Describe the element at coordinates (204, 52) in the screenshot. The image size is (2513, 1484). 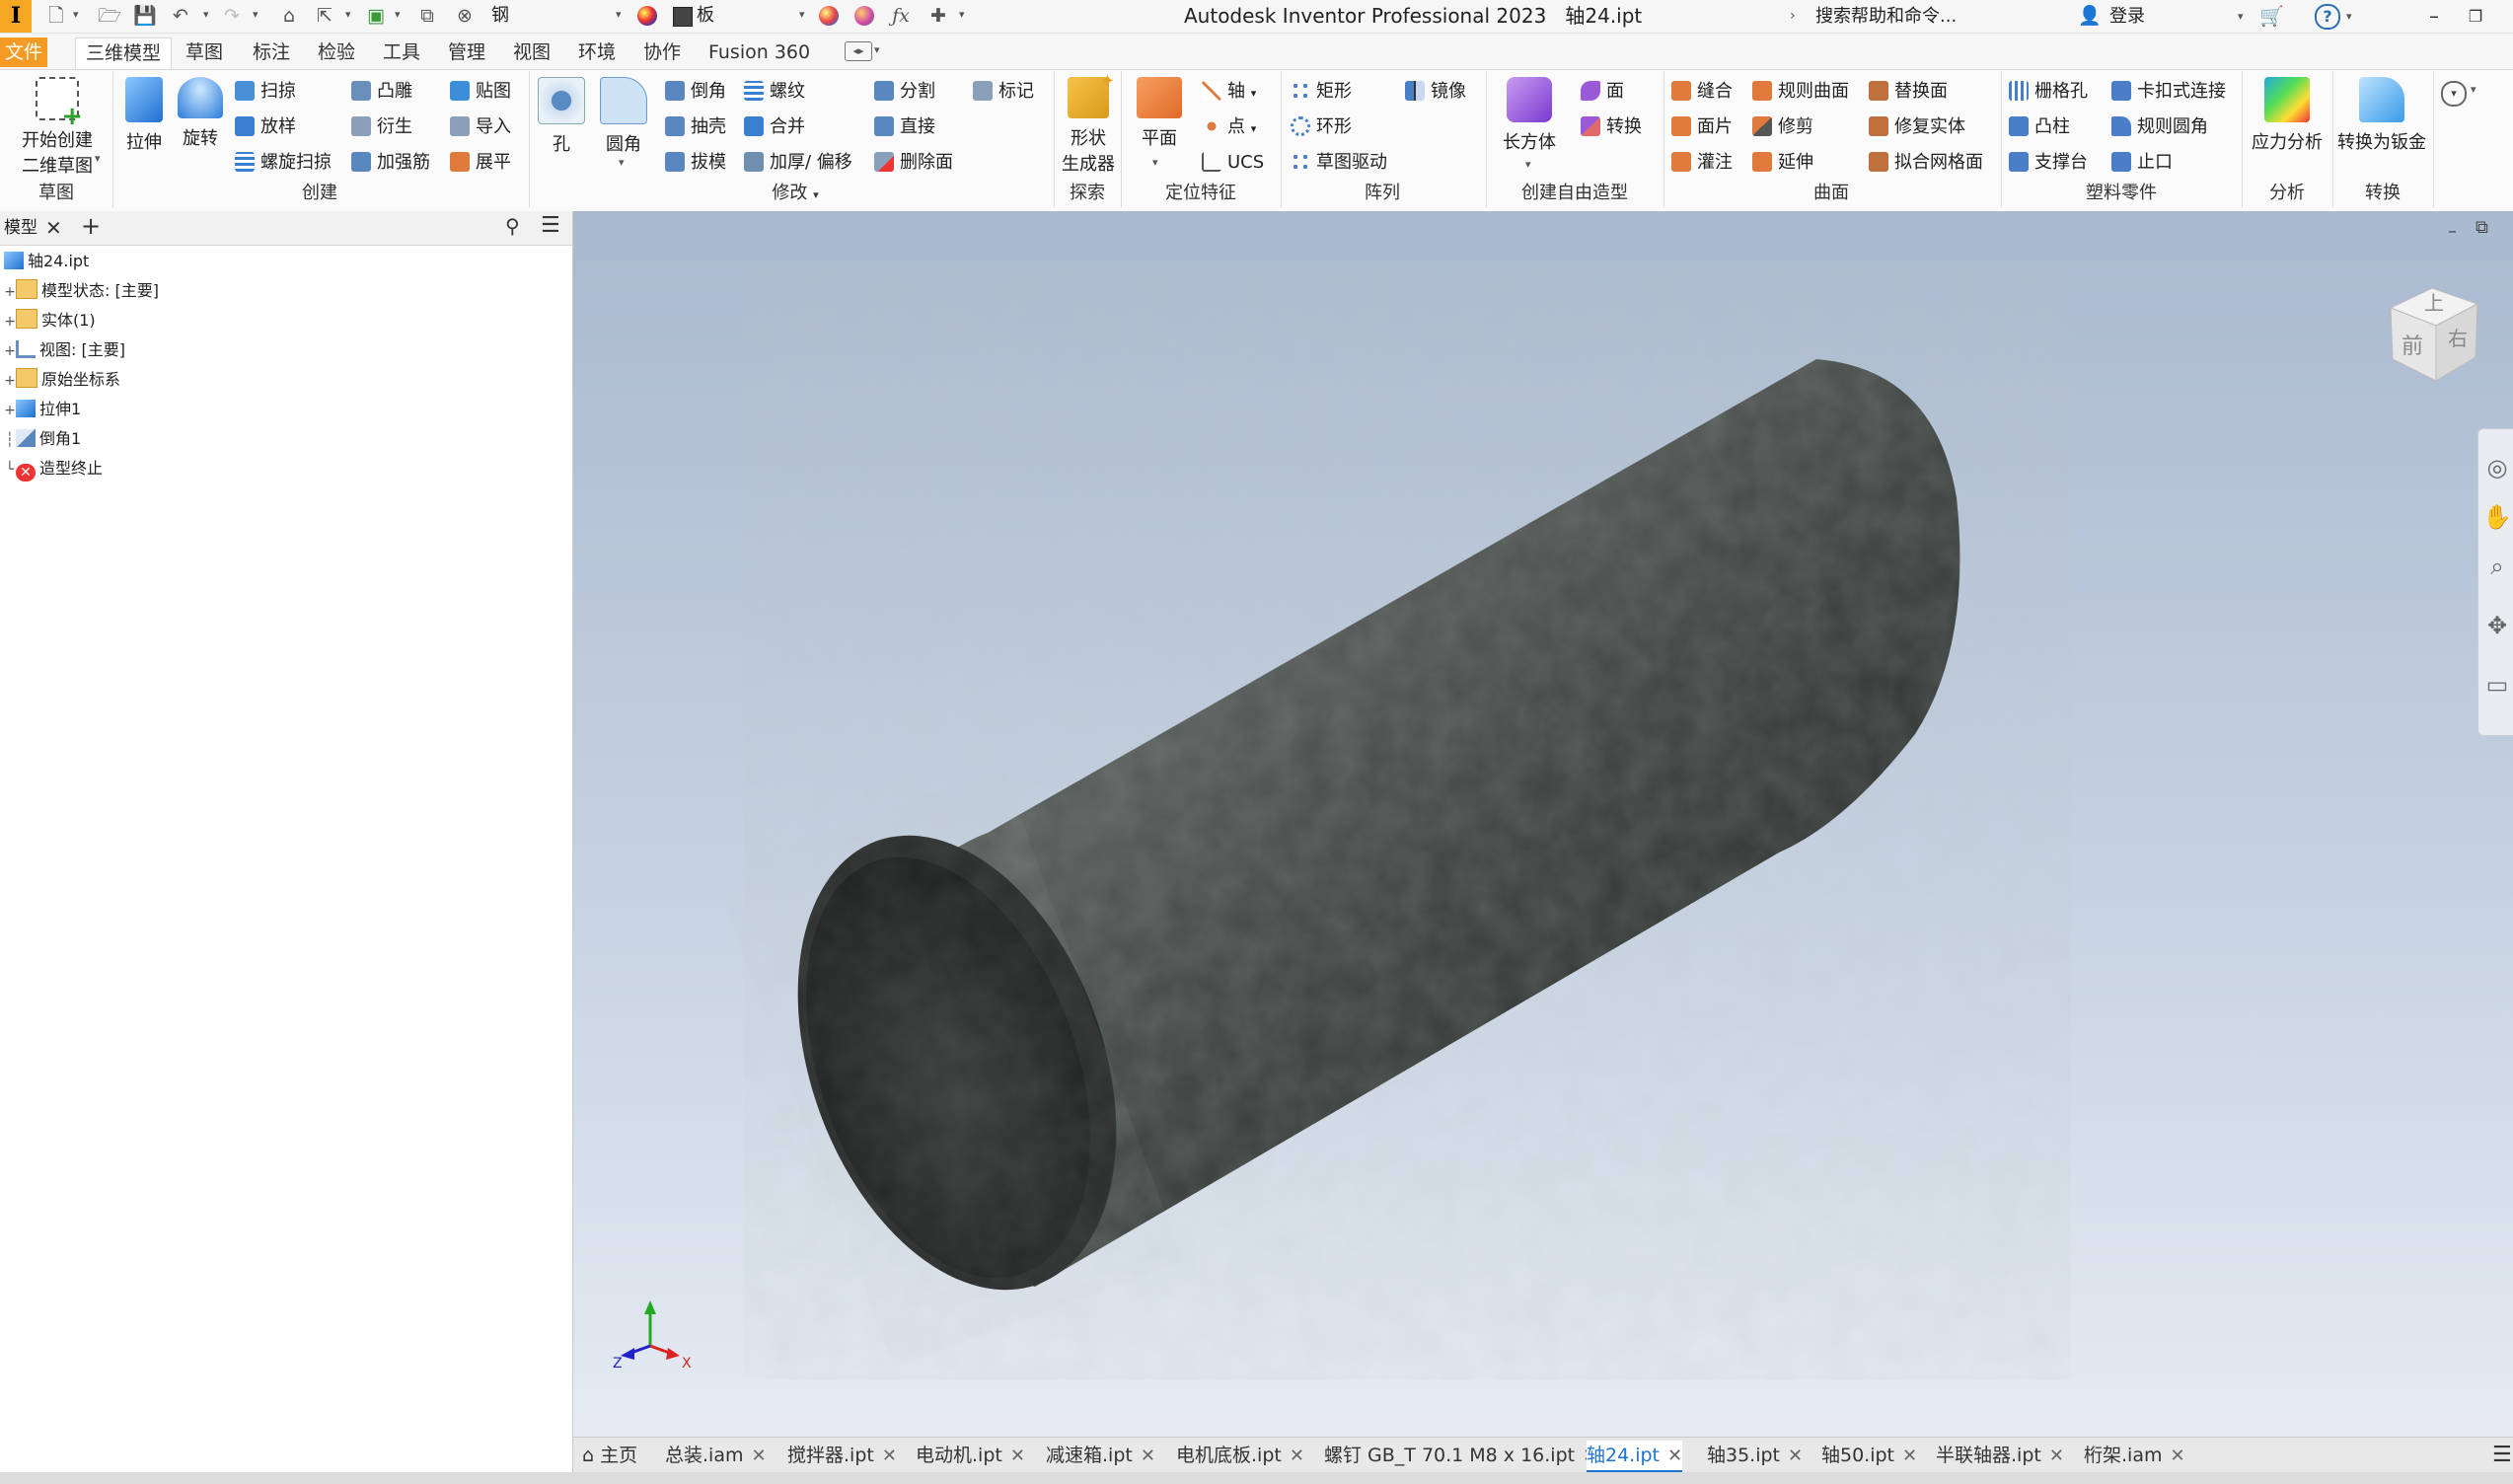
I see `tab-sketch: 草图` at that location.